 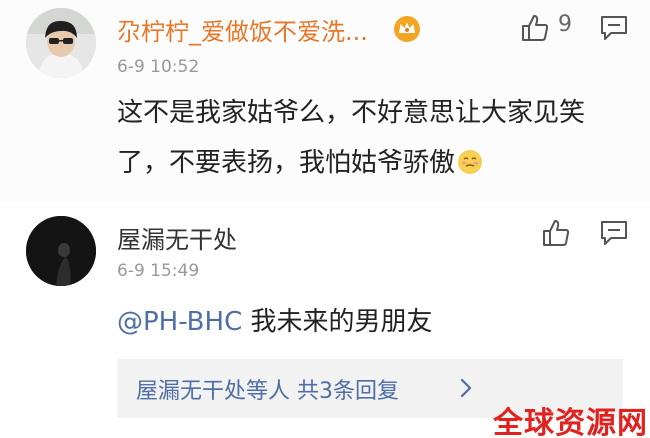 What do you see at coordinates (267, 391) in the screenshot?
I see `replies-summary-text: 屋漏无干处等人 共3条回复` at bounding box center [267, 391].